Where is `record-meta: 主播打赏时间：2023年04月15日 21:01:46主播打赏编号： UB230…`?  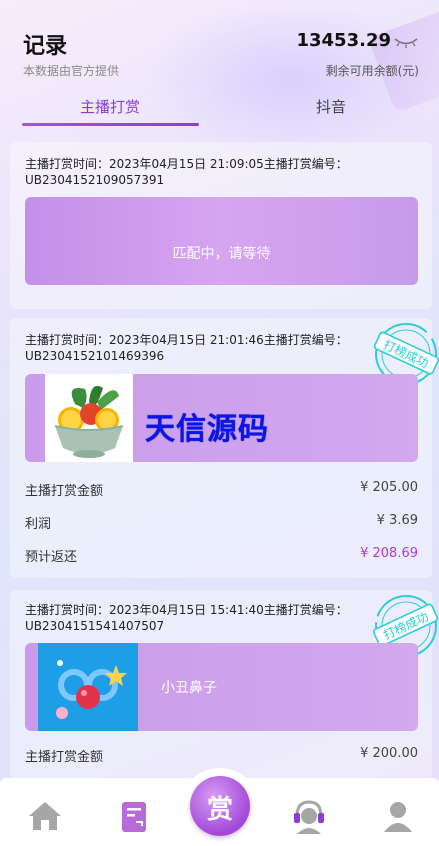 record-meta: 主播打赏时间：2023年04月15日 21:01:46主播打赏编号： UB230… is located at coordinates (215, 348).